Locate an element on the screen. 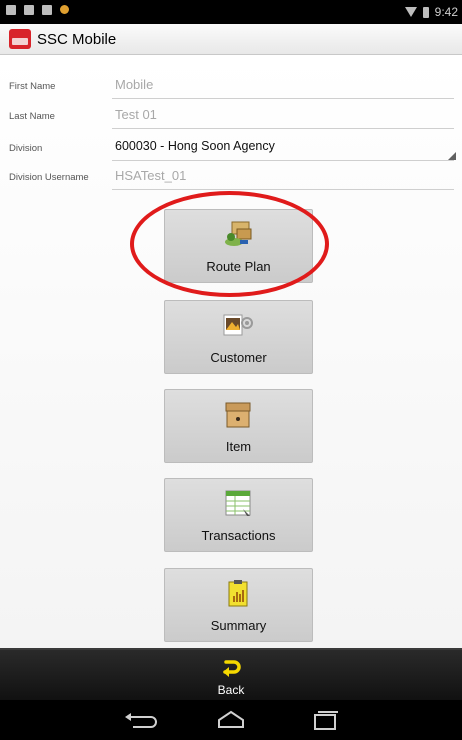 The width and height of the screenshot is (462, 740). item-button: Item is located at coordinates (238, 426).